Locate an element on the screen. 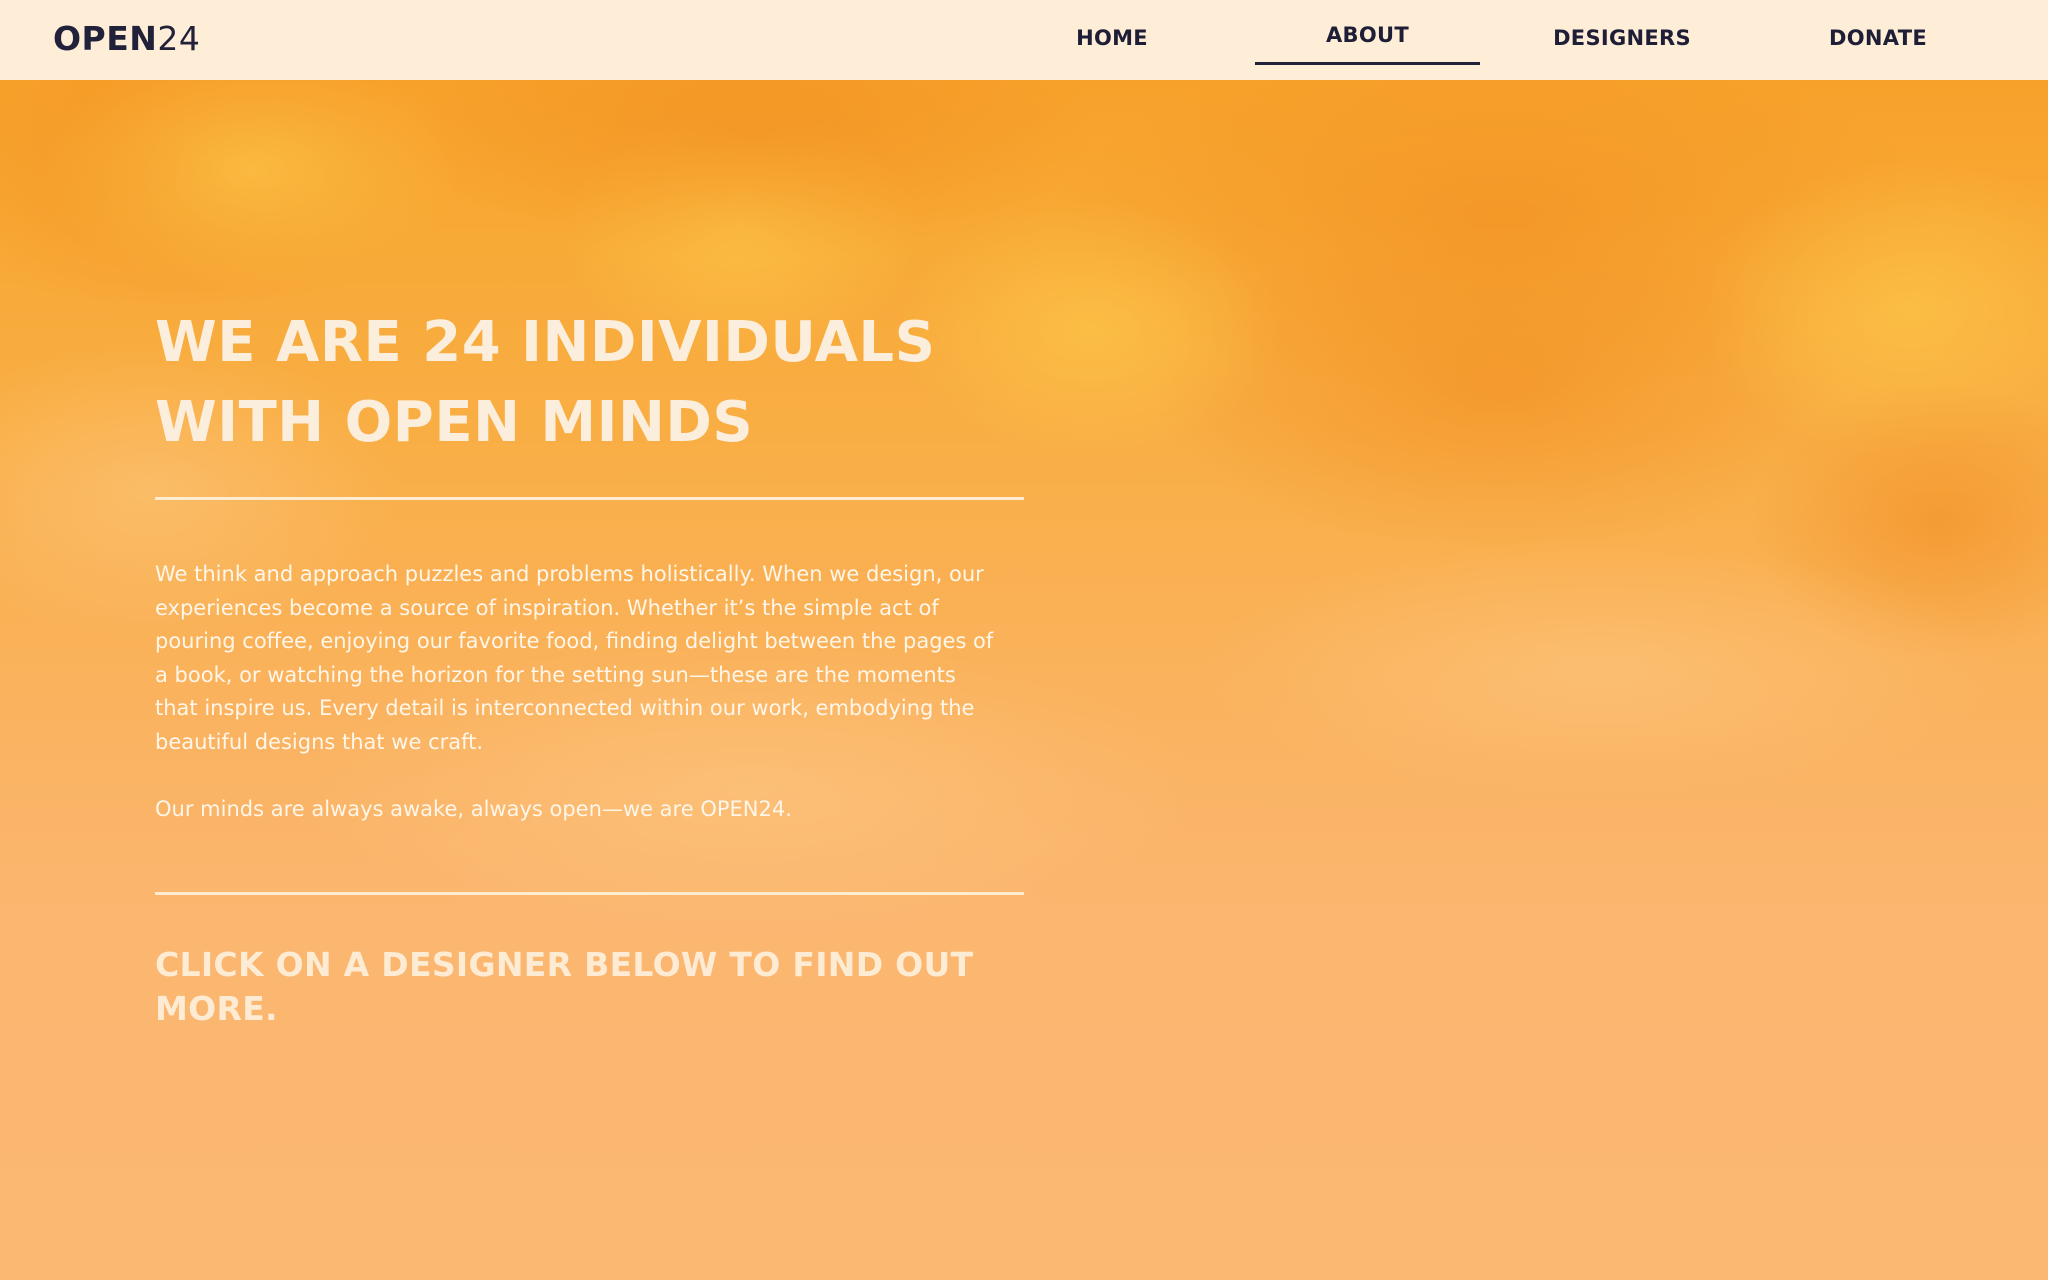 The image size is (2048, 1280). nav-item-about: ABOUT is located at coordinates (1367, 32).